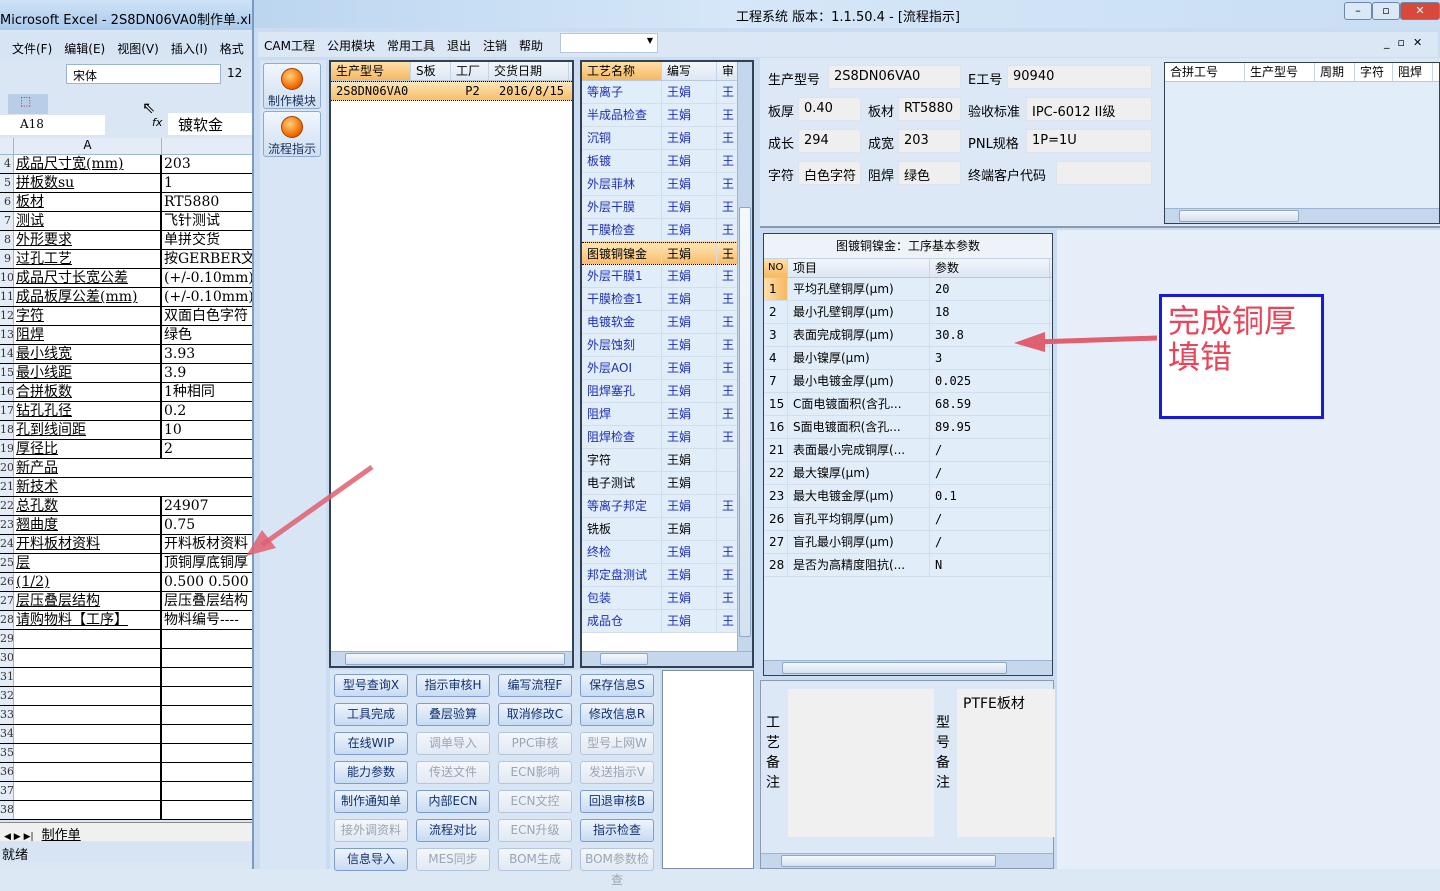 This screenshot has height=891, width=1440. I want to click on row-header: 37, so click(7, 791).